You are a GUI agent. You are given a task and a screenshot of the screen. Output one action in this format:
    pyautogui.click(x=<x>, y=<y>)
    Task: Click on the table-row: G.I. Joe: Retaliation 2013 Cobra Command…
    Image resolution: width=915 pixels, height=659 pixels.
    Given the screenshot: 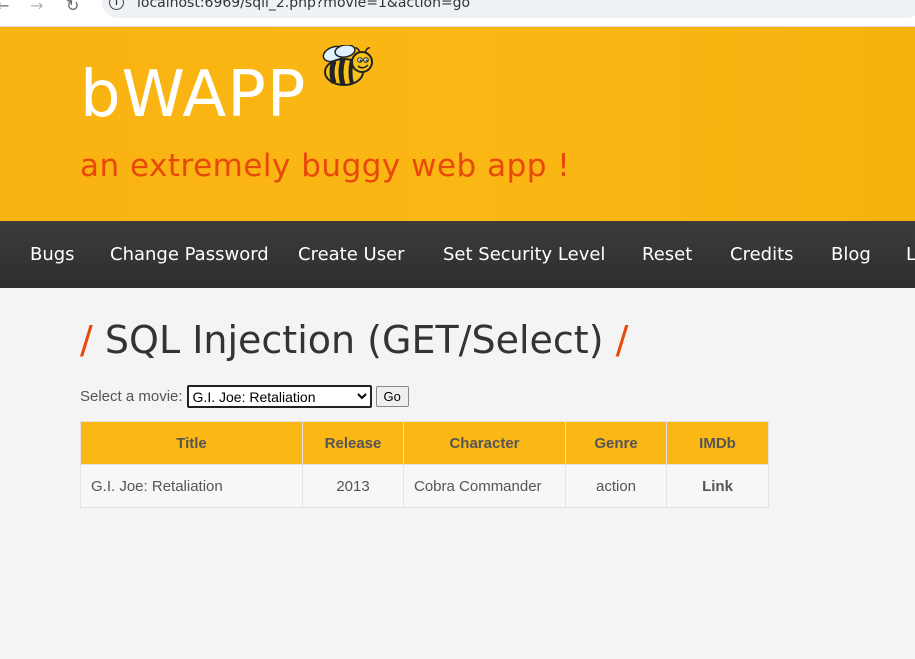 What is the action you would take?
    pyautogui.click(x=424, y=486)
    